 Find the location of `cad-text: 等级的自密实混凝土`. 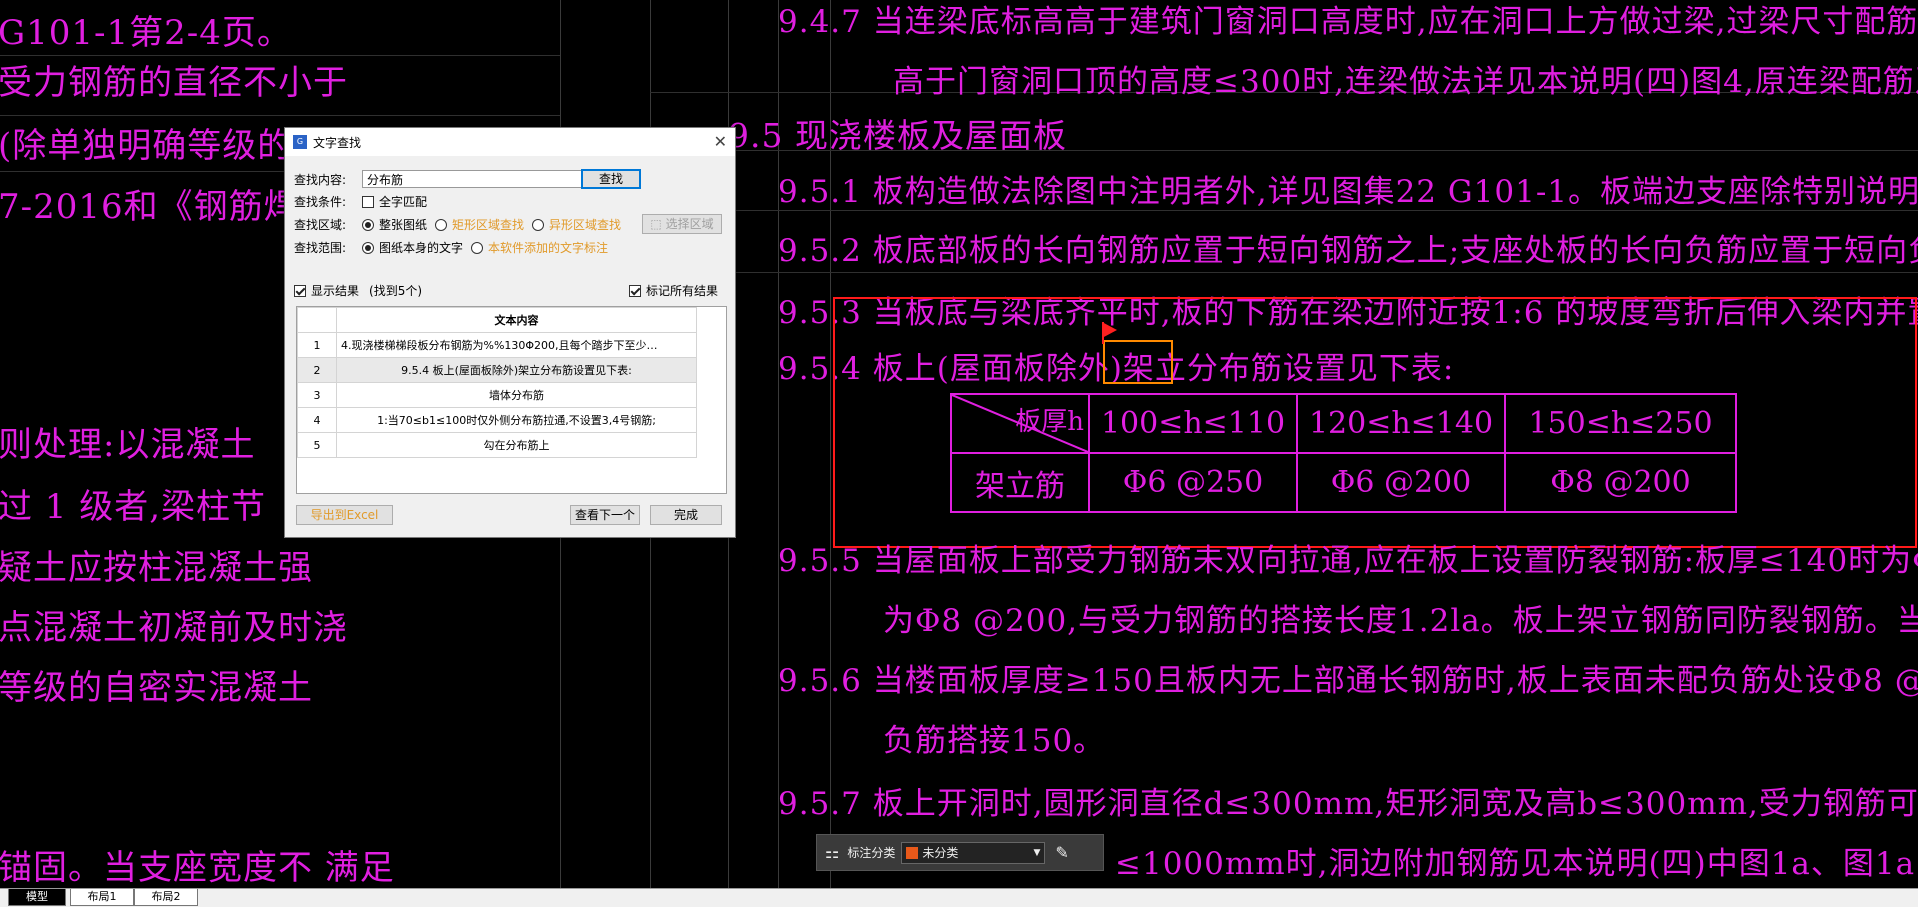

cad-text: 等级的自密实混凝土 is located at coordinates (156, 688).